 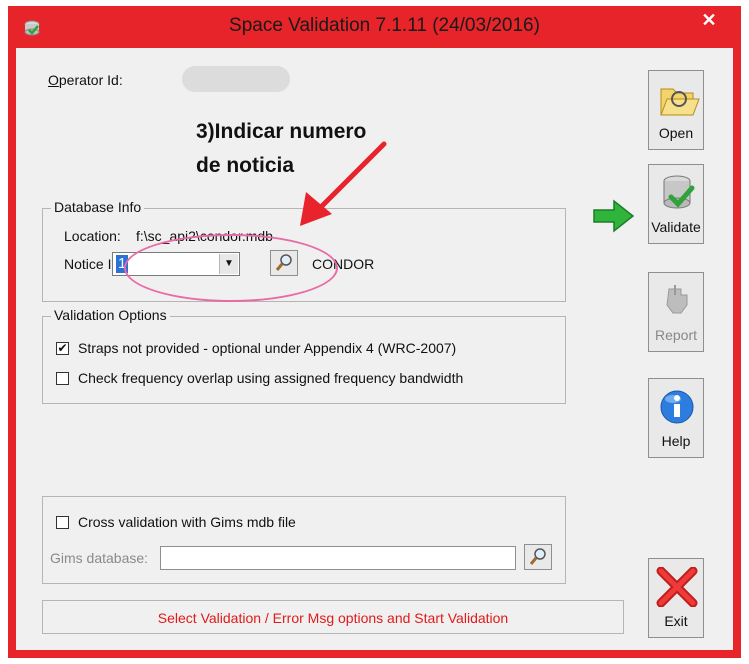 What do you see at coordinates (92, 264) in the screenshot?
I see `notice-id-label: Notice Id` at bounding box center [92, 264].